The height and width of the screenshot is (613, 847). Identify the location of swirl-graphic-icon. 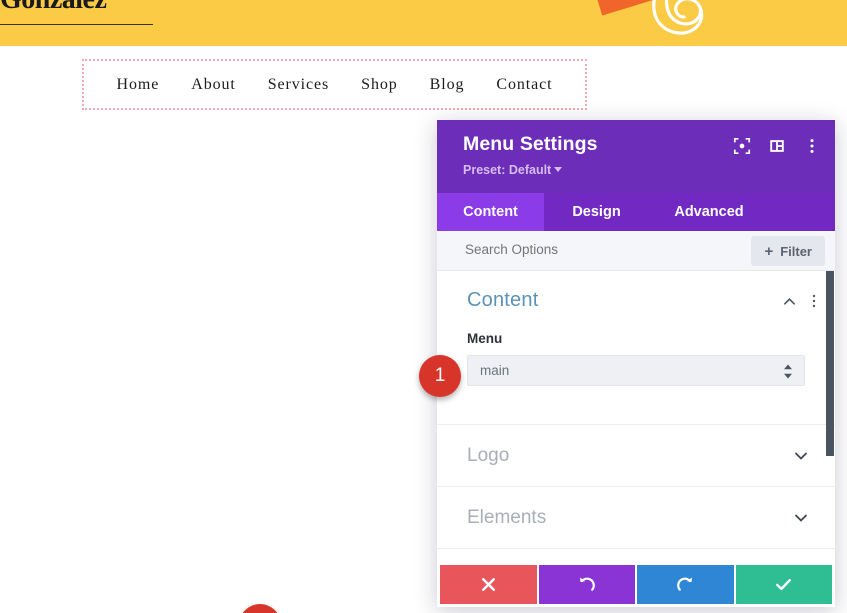
(678, 17).